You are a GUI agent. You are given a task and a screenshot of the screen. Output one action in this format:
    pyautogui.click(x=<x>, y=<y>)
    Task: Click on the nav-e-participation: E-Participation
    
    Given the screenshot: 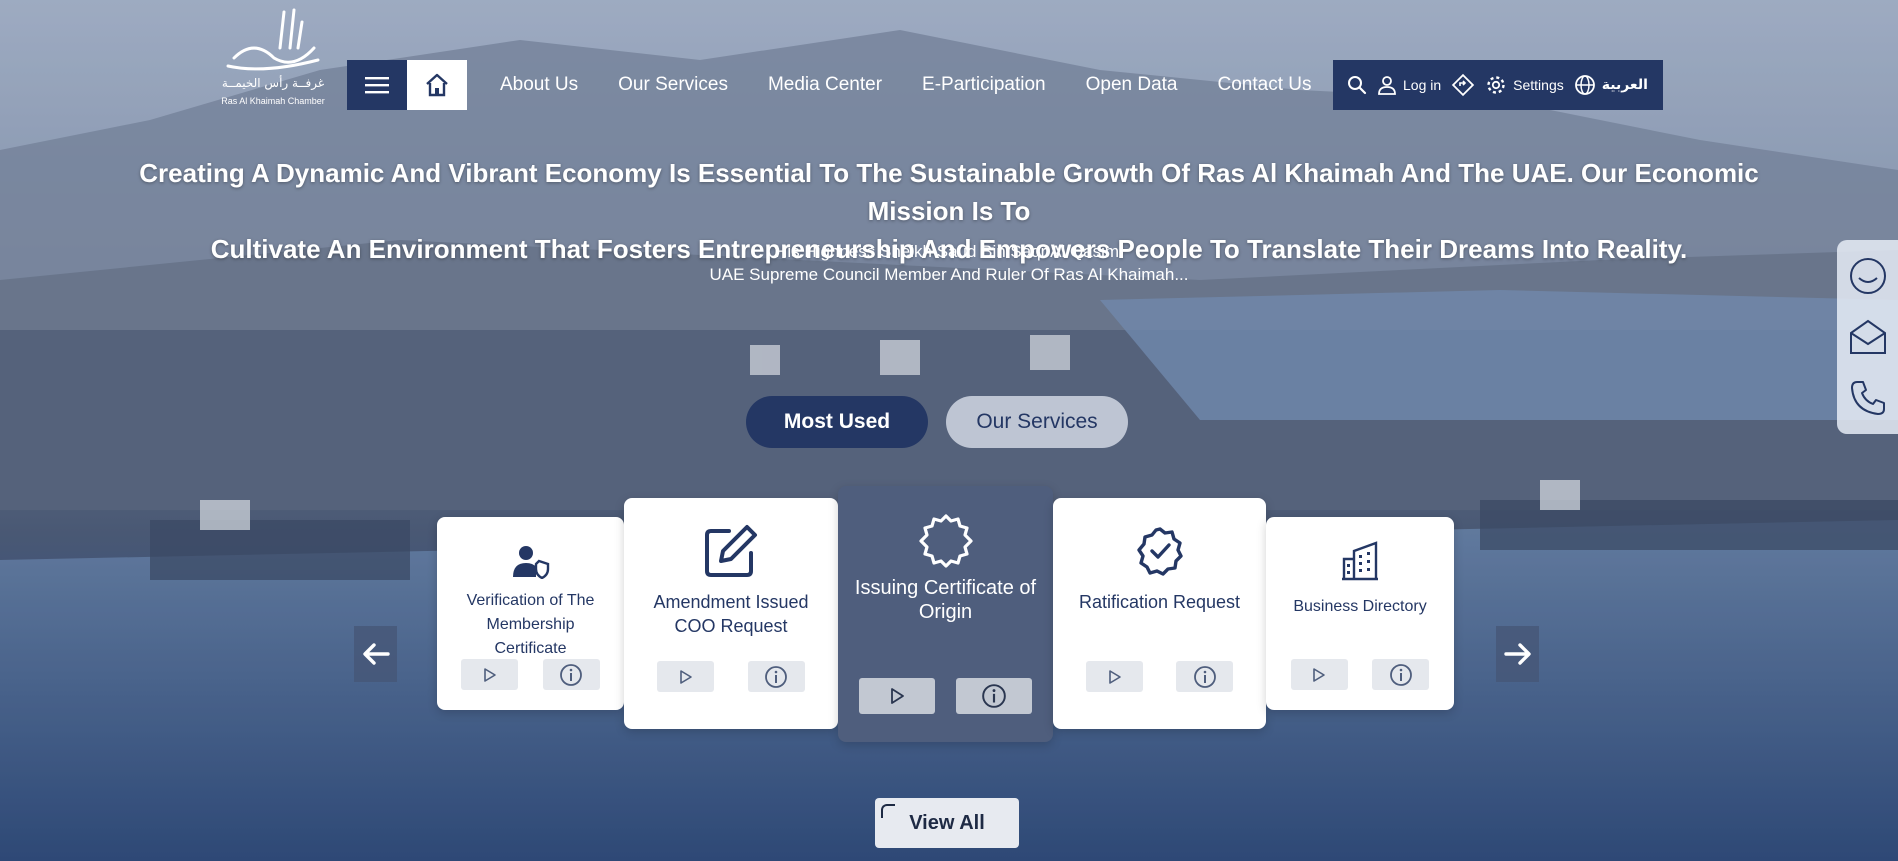 What is the action you would take?
    pyautogui.click(x=984, y=85)
    